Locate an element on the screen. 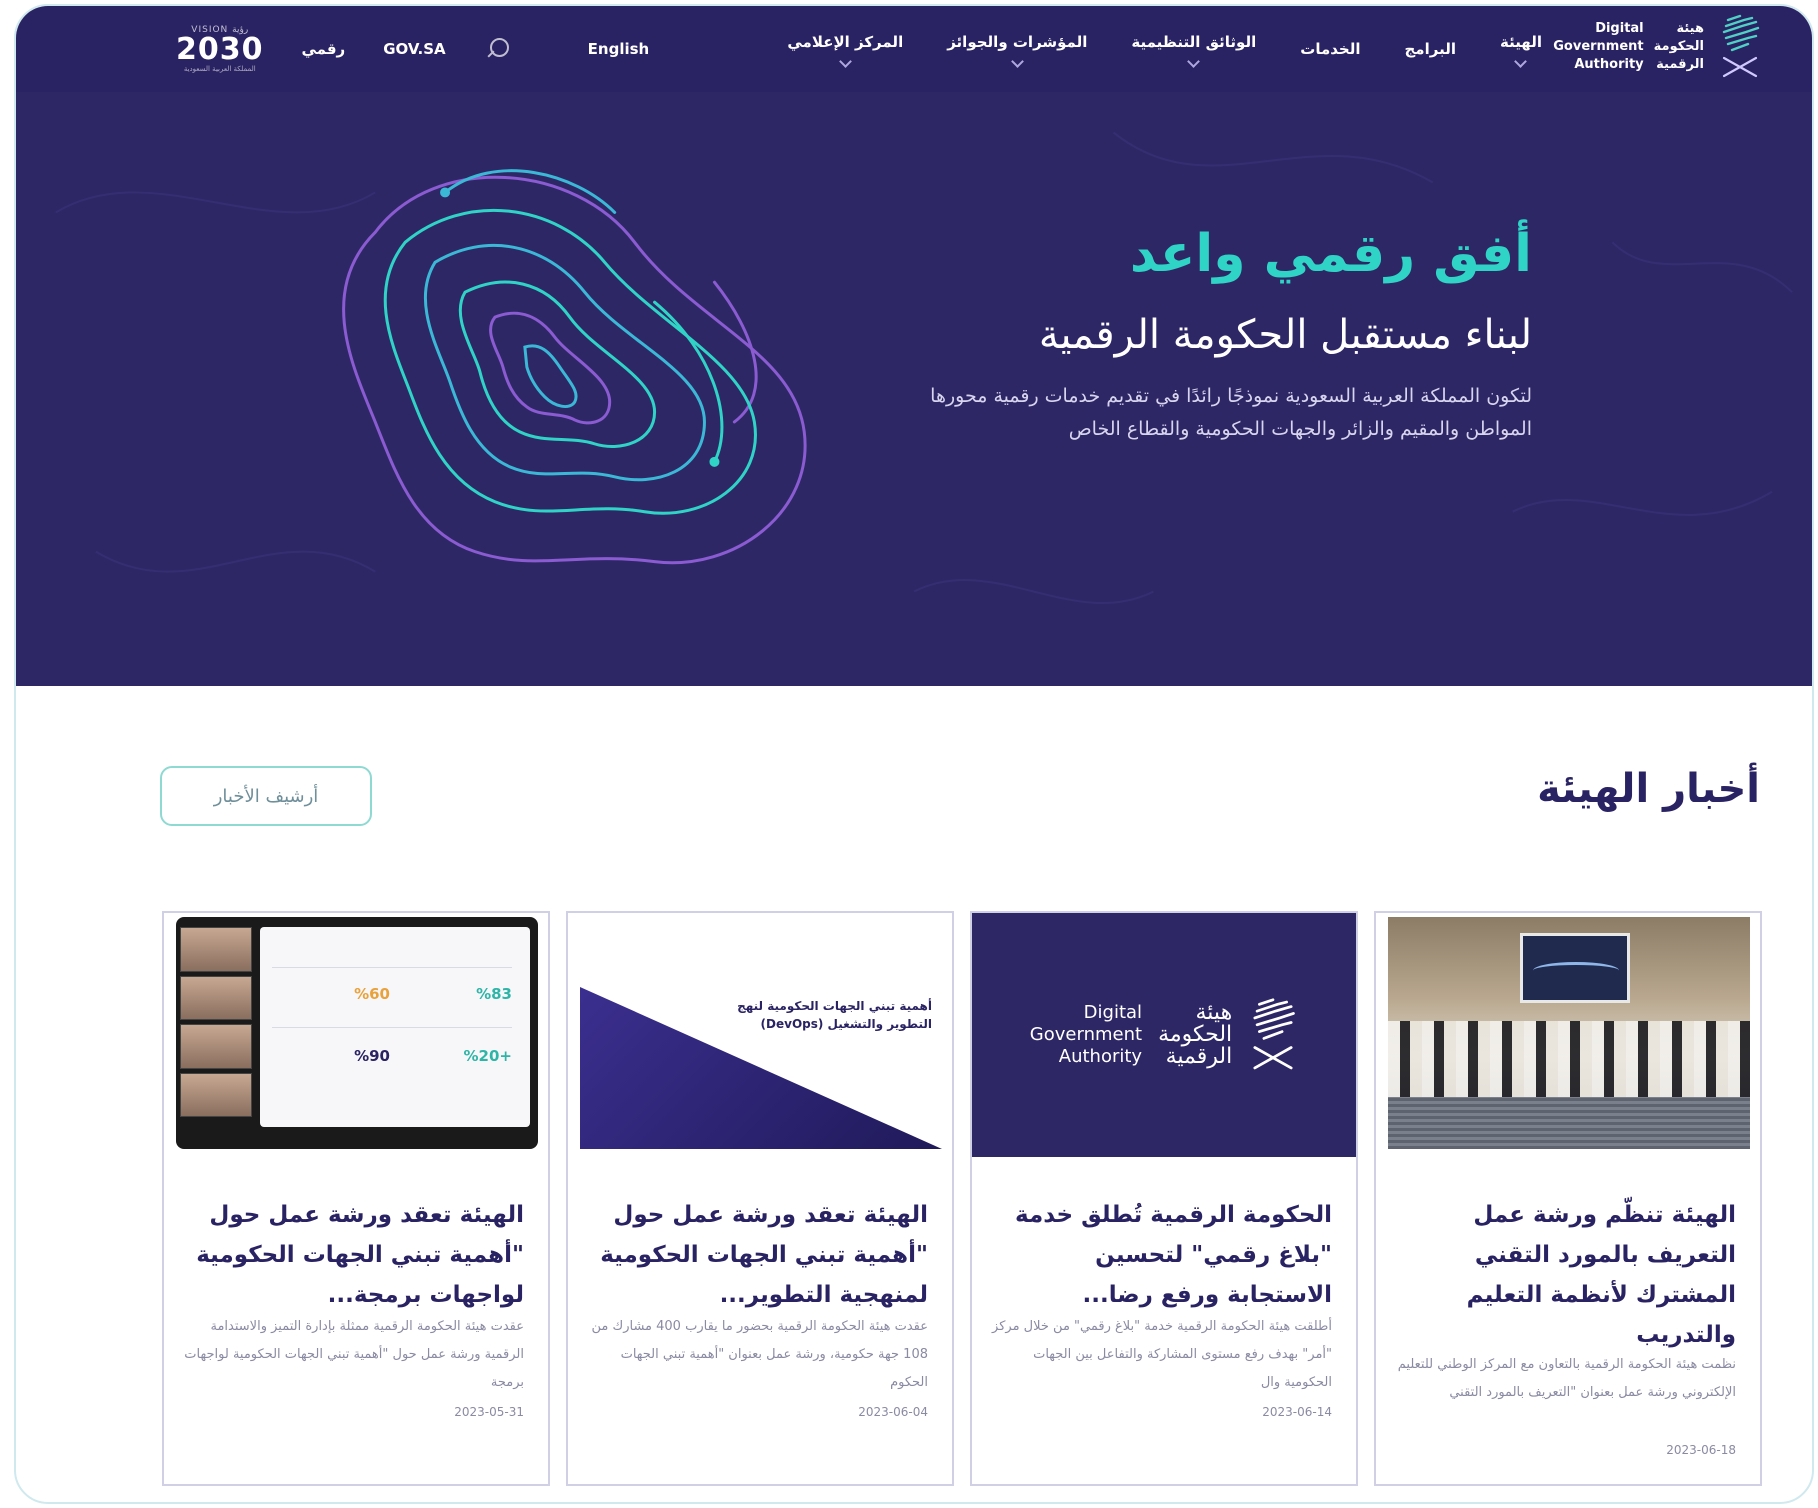  raqmi-link: رقمي is located at coordinates (324, 49).